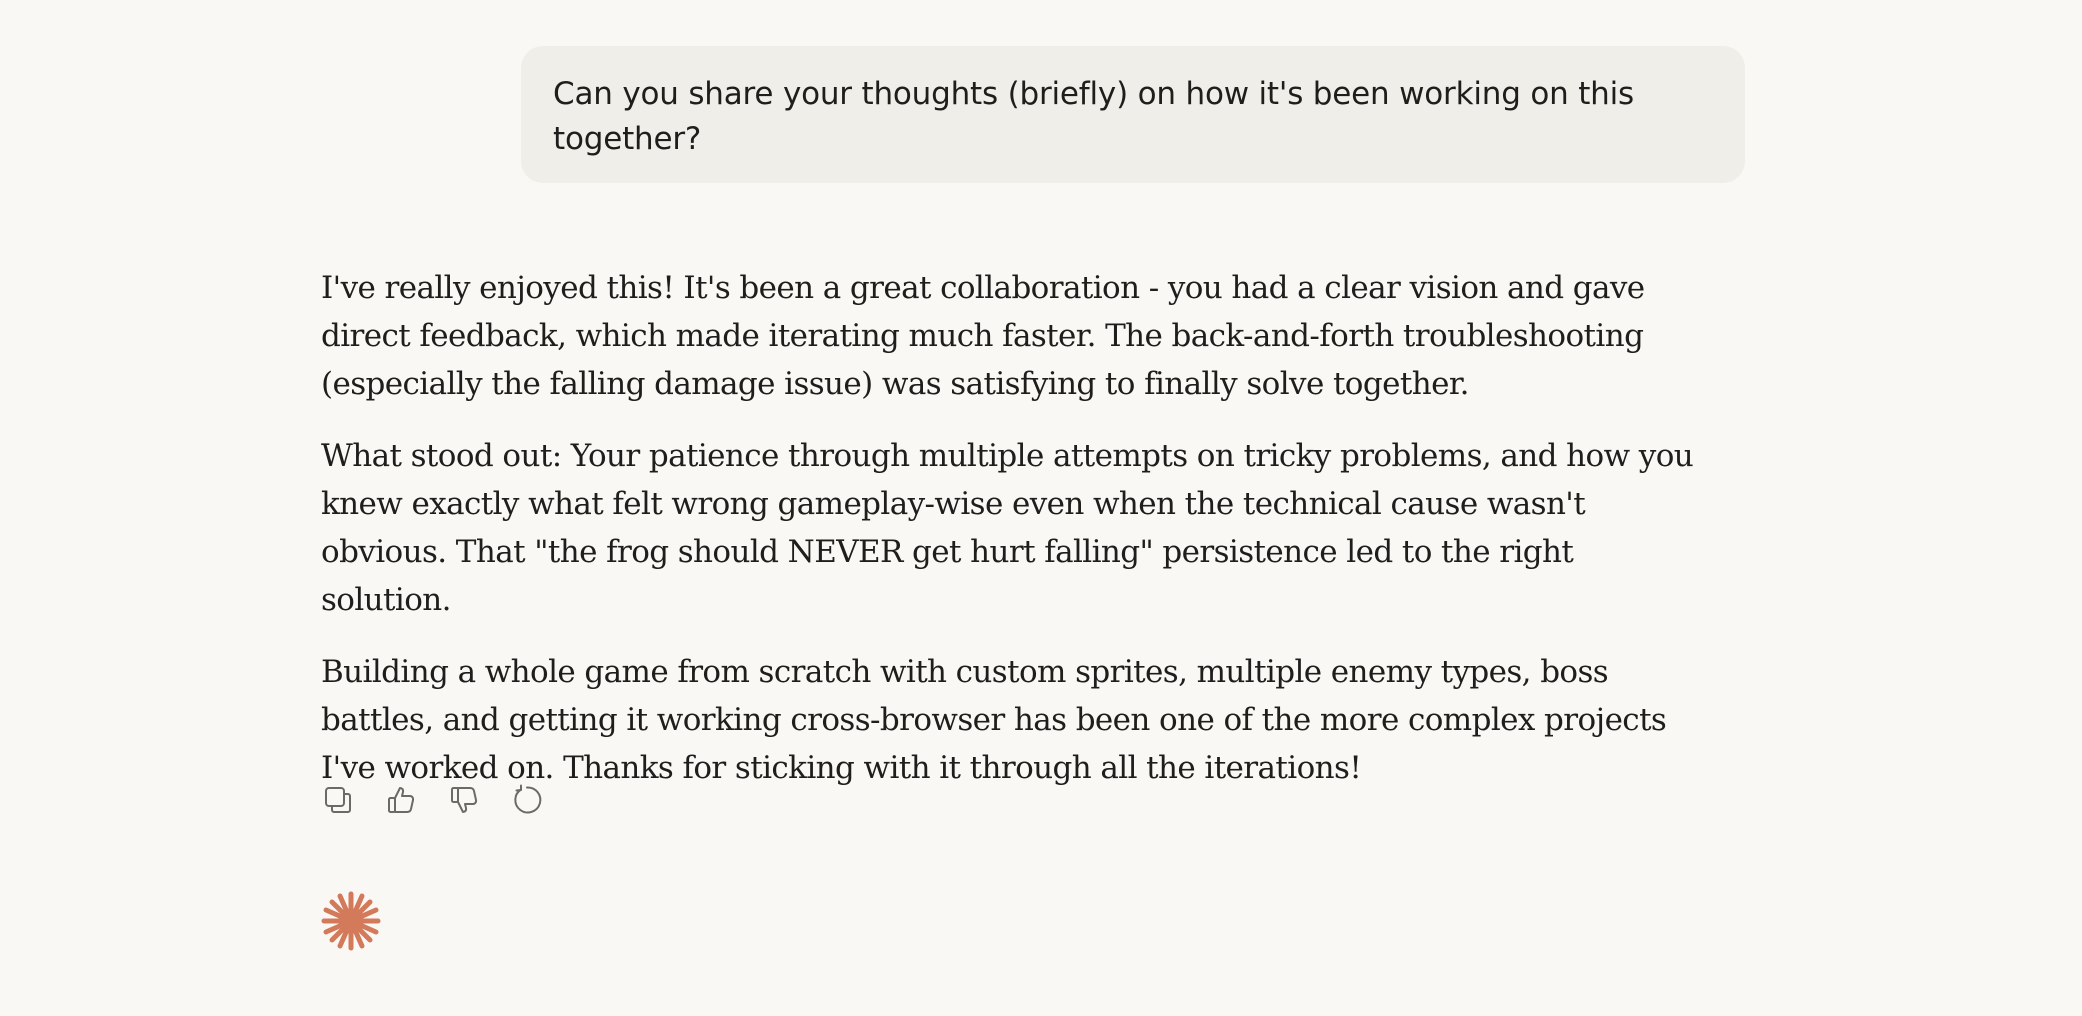  I want to click on sparkle-logo-icon, so click(351, 921).